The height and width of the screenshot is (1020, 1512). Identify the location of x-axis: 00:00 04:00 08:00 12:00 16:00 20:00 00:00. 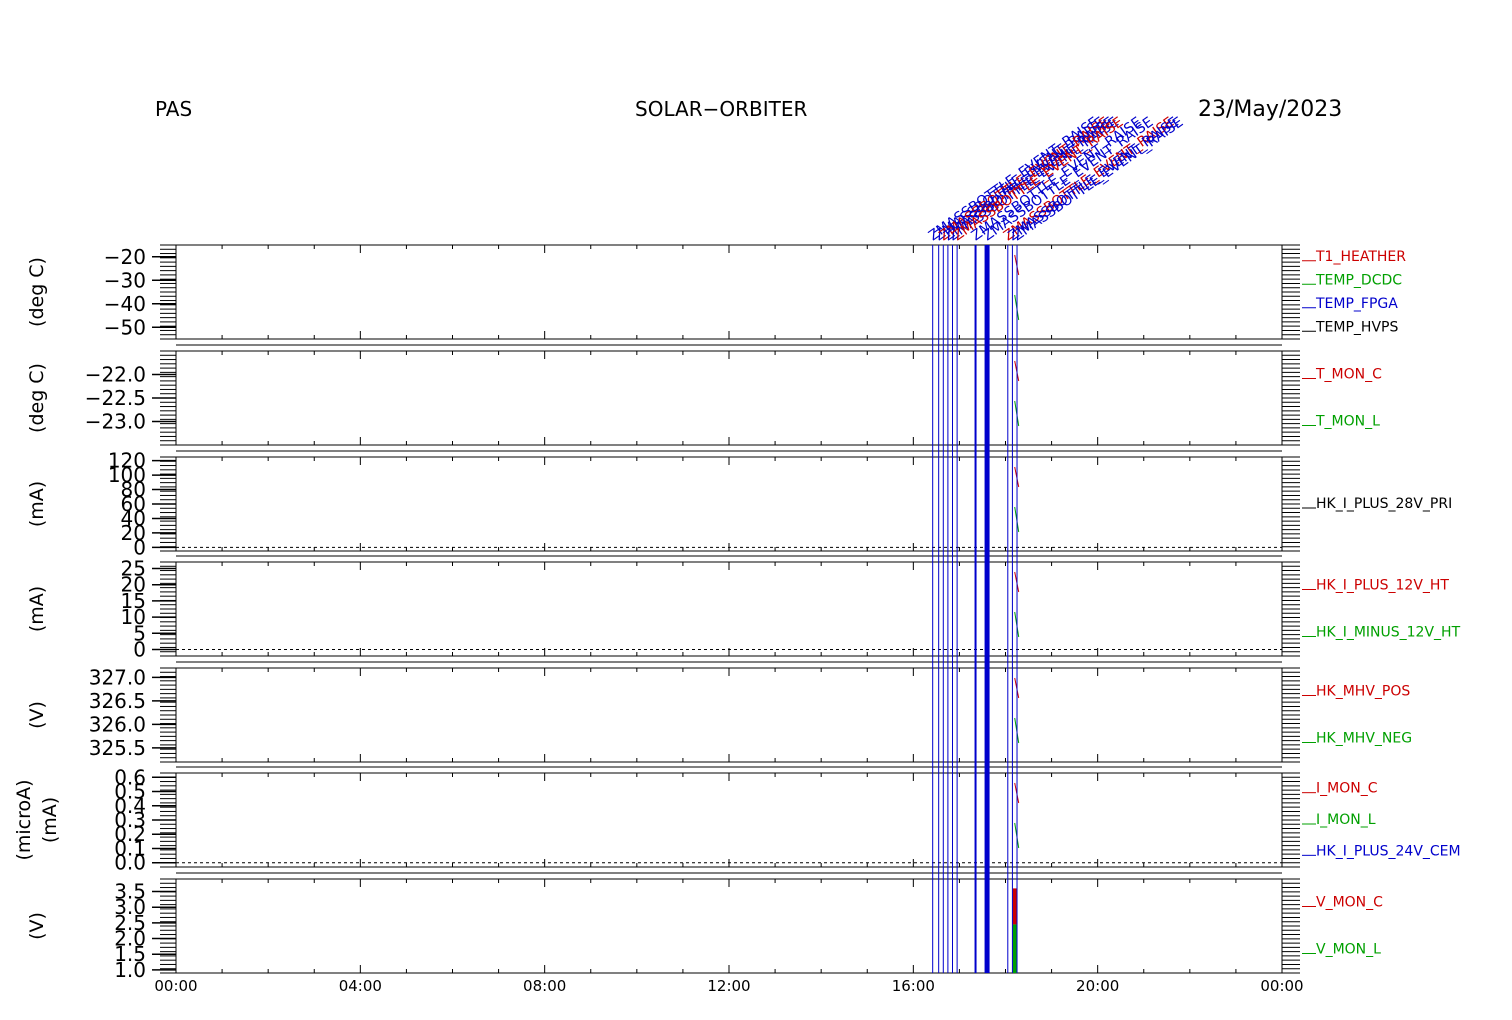
(728, 986).